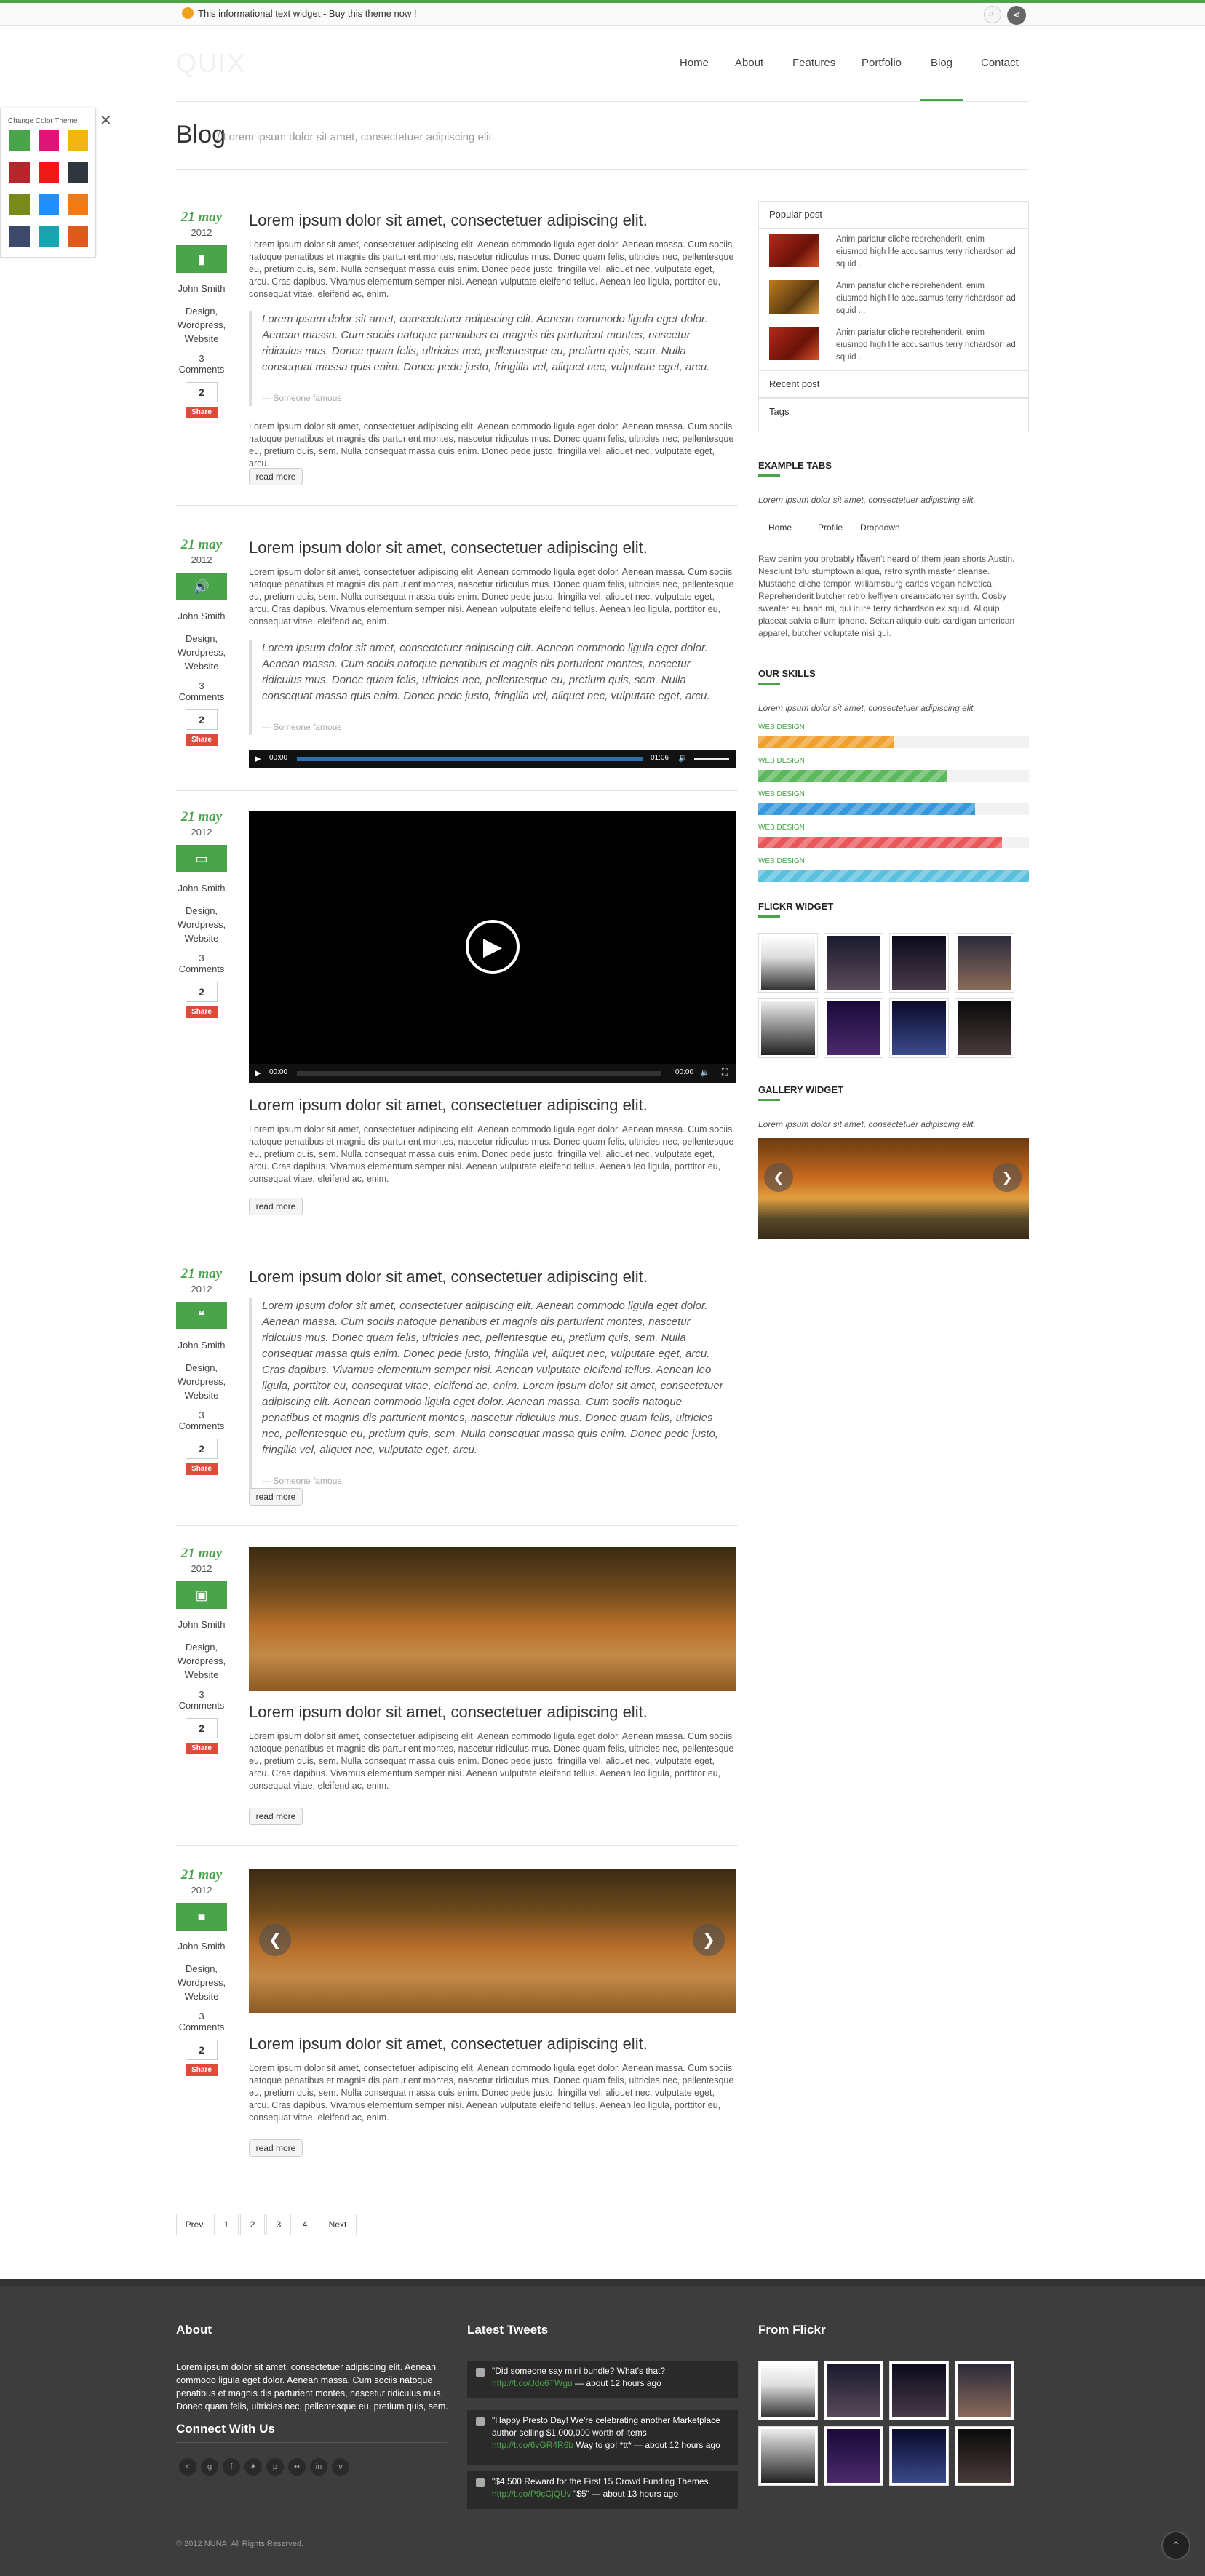  What do you see at coordinates (187, 2467) in the screenshot?
I see `share-icon: <` at bounding box center [187, 2467].